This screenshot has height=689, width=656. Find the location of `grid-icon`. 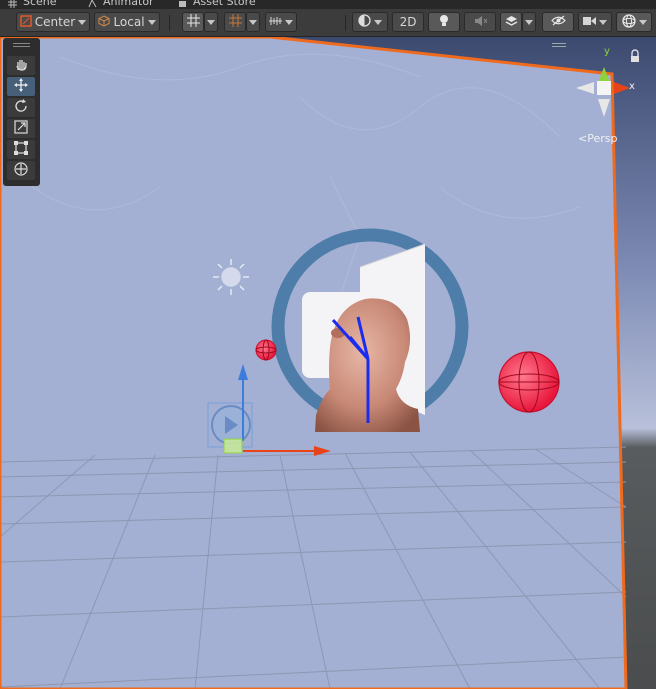

grid-icon is located at coordinates (12, 4).